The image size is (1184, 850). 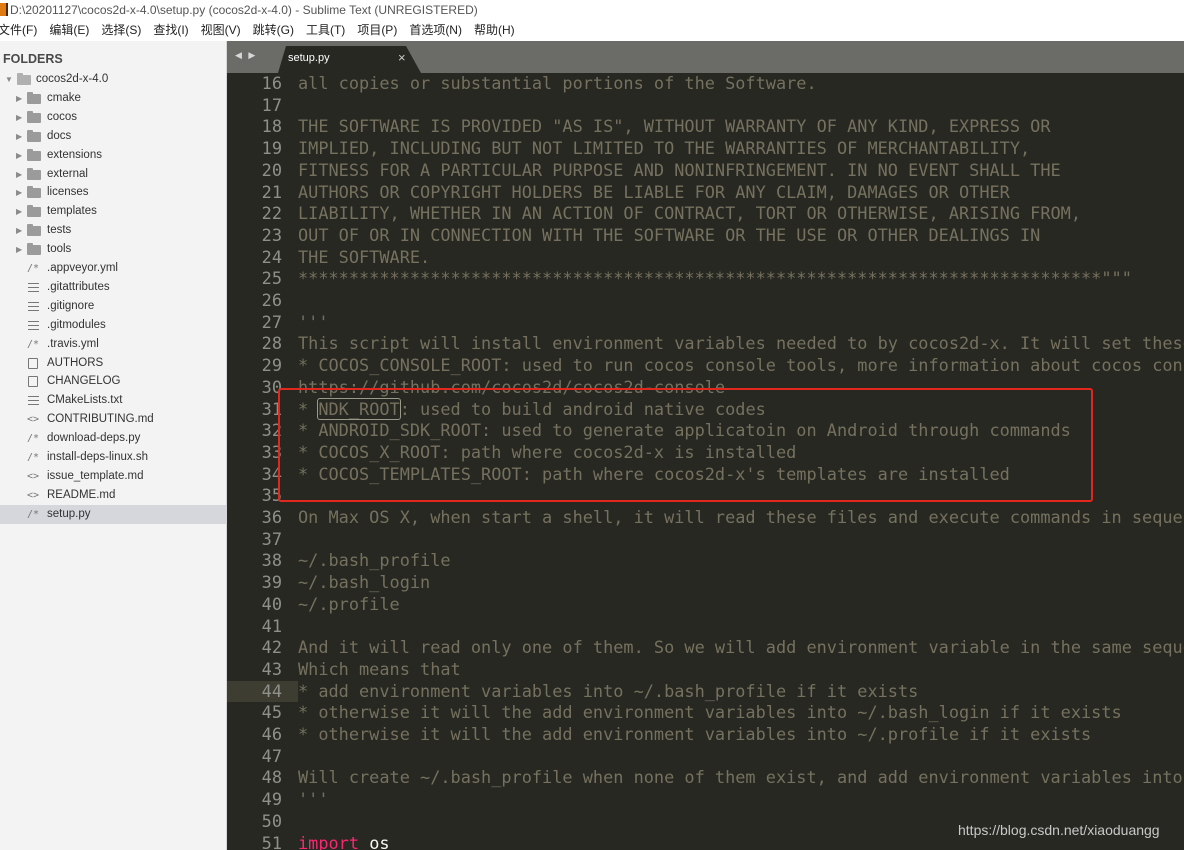 What do you see at coordinates (402, 57) in the screenshot?
I see `close-icon: ×` at bounding box center [402, 57].